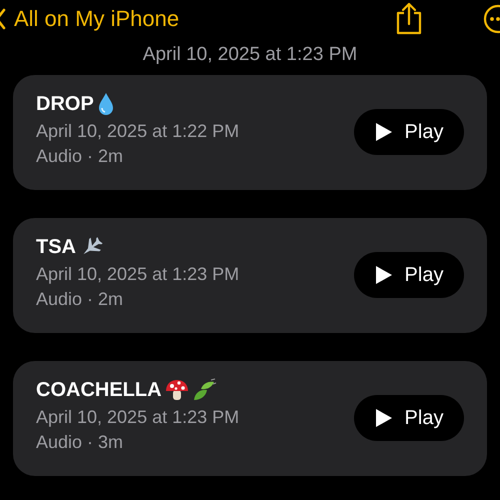  Describe the element at coordinates (105, 104) in the screenshot. I see `droplet-icon` at that location.